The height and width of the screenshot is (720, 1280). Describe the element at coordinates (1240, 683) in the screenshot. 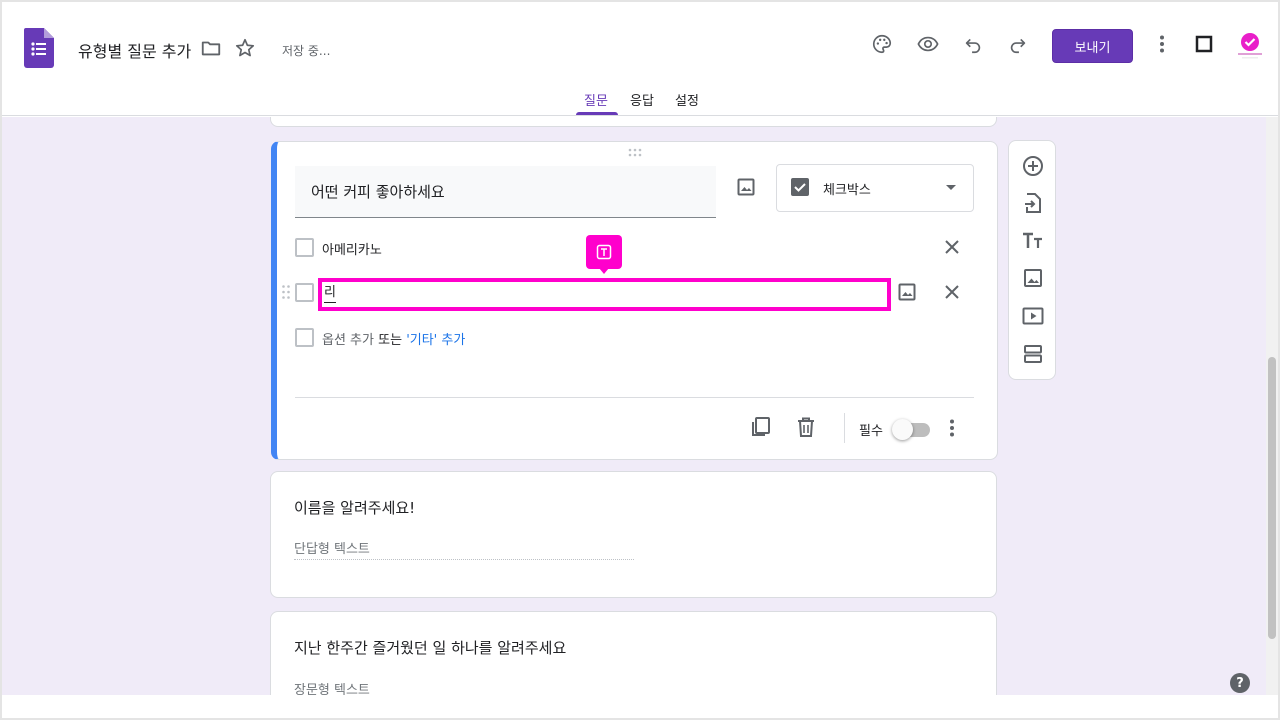

I see `help-button: ?` at that location.